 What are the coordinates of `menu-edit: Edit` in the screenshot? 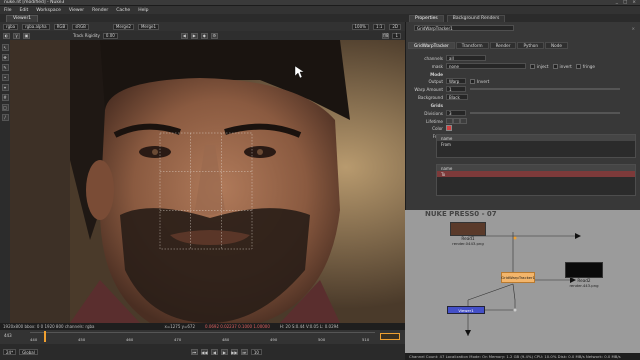 It's located at (24, 10).